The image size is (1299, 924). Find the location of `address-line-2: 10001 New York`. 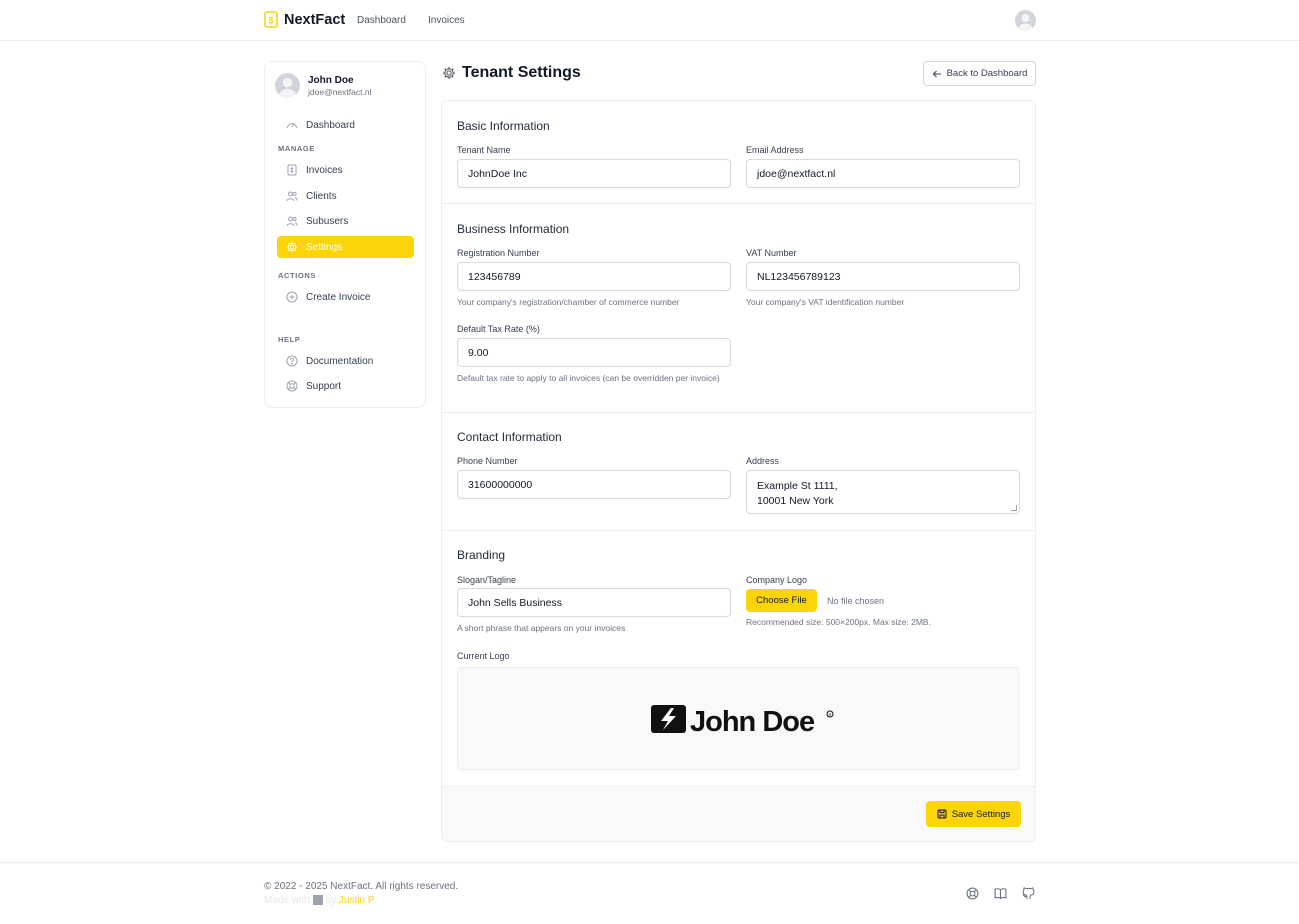

address-line-2: 10001 New York is located at coordinates (795, 501).